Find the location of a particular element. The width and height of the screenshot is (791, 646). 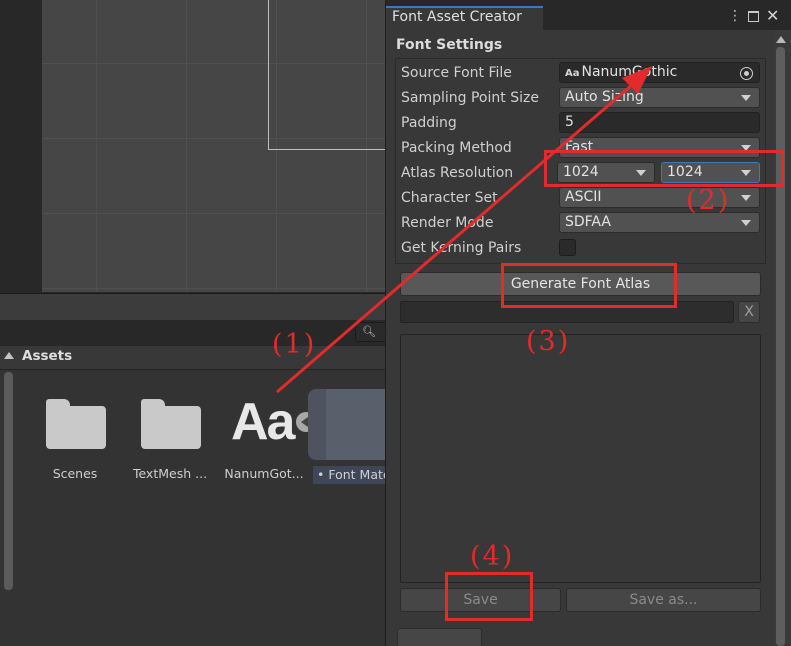

annotation-step-4: (4) is located at coordinates (492, 556).